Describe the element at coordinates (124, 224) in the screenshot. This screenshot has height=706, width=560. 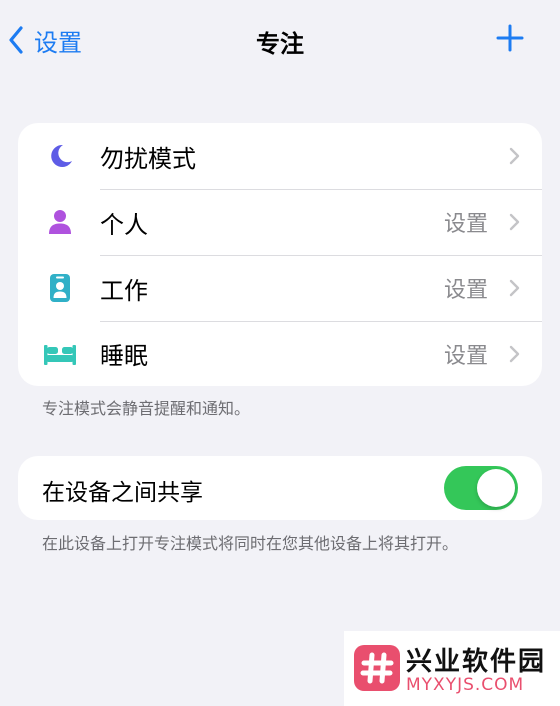
I see `focus-row-label: 个人` at that location.